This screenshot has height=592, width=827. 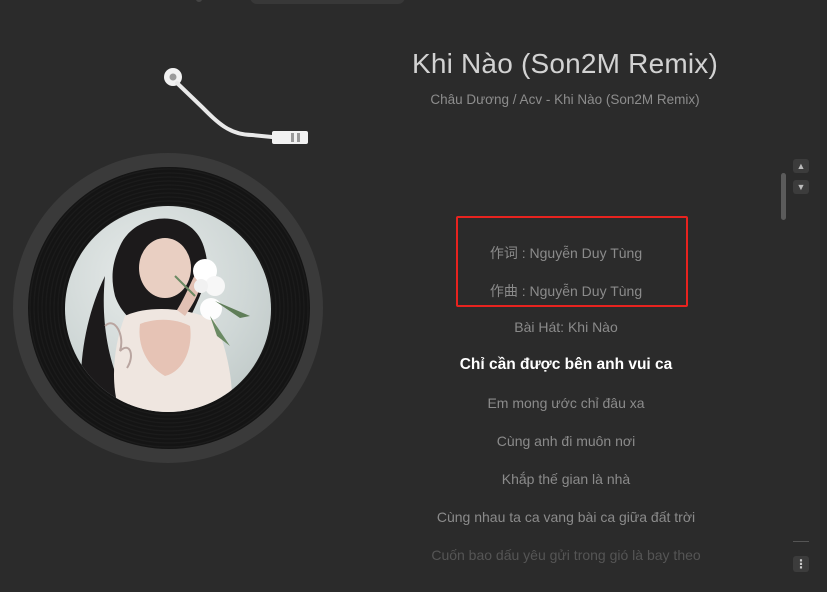 I want to click on album-cover, so click(x=168, y=309).